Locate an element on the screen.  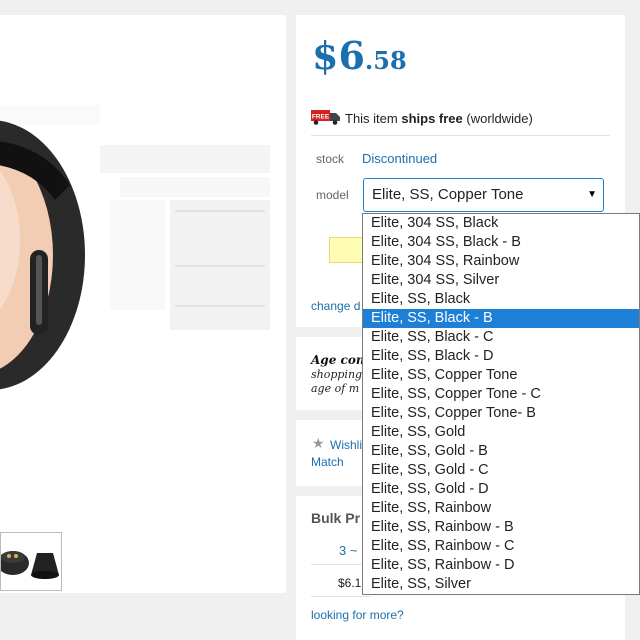
price-cents: .58 is located at coordinates (385, 60).